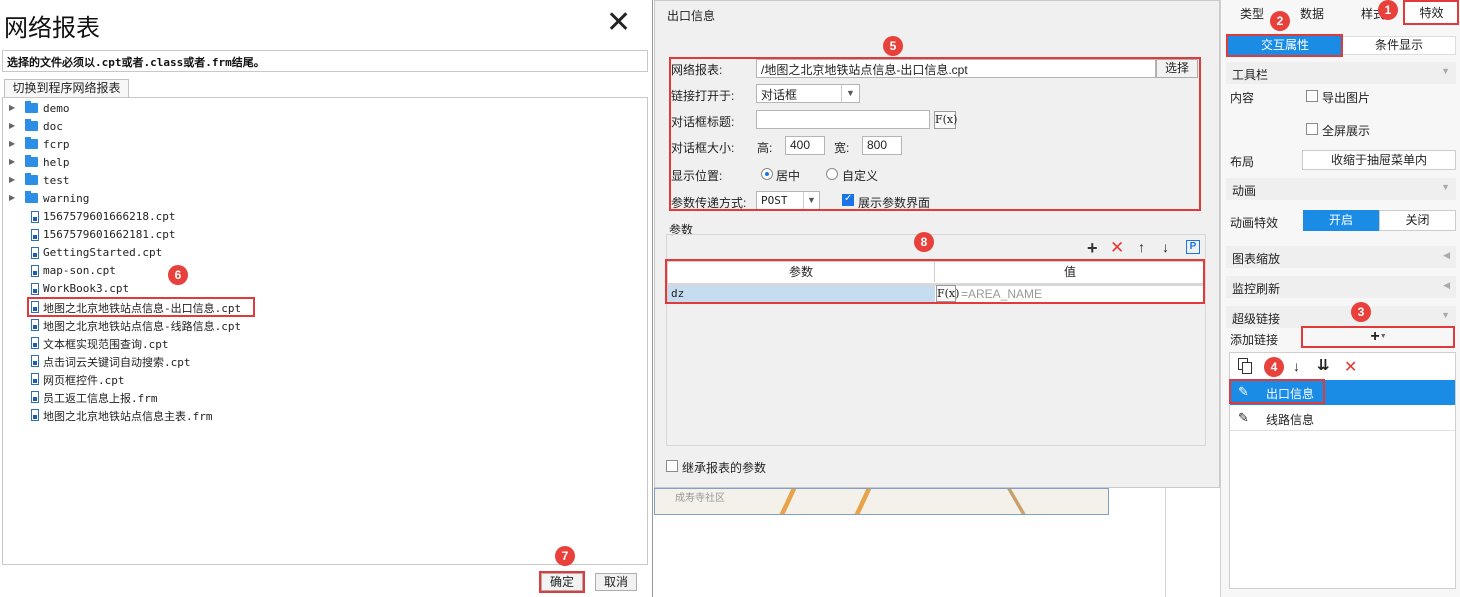  I want to click on dialog-size-label: 对话框大小:, so click(703, 148).